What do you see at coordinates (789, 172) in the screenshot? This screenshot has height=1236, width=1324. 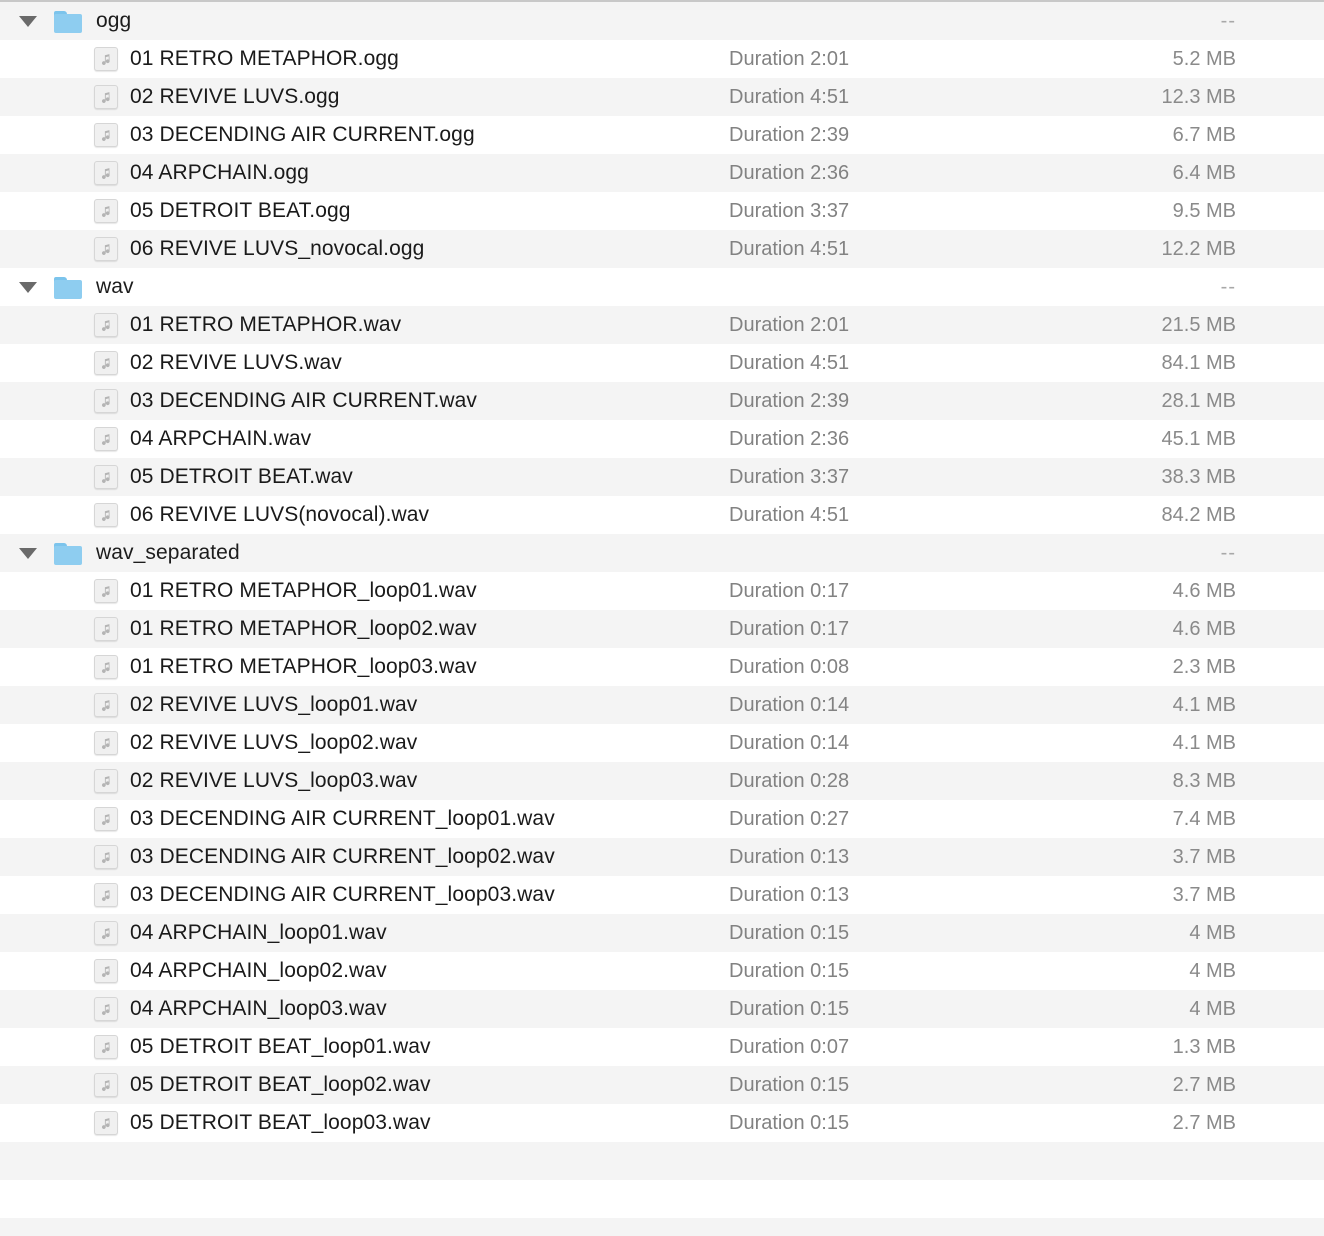 I see `file-duration: Duration 2:36` at bounding box center [789, 172].